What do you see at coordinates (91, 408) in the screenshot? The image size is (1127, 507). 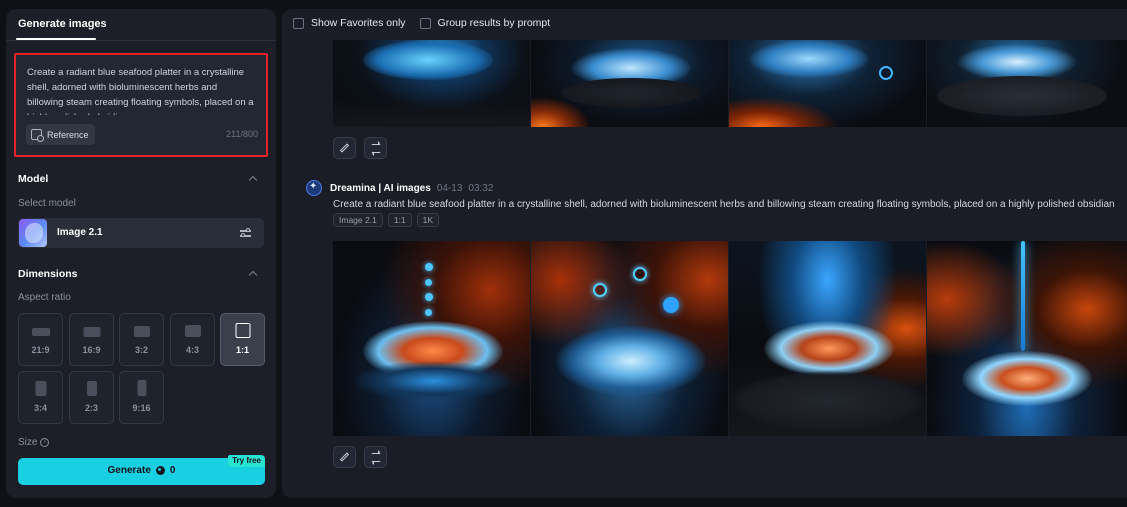 I see `ratio-label: 2:3` at bounding box center [91, 408].